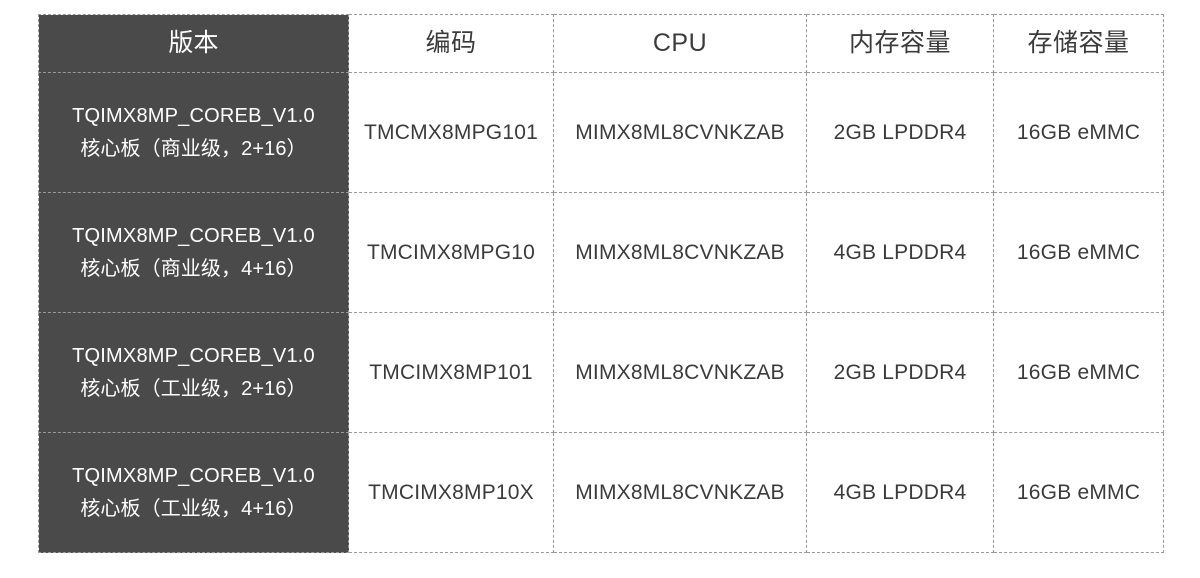 The width and height of the screenshot is (1200, 578). What do you see at coordinates (451, 132) in the screenshot?
I see `cell-code: TMCMX8MPG101` at bounding box center [451, 132].